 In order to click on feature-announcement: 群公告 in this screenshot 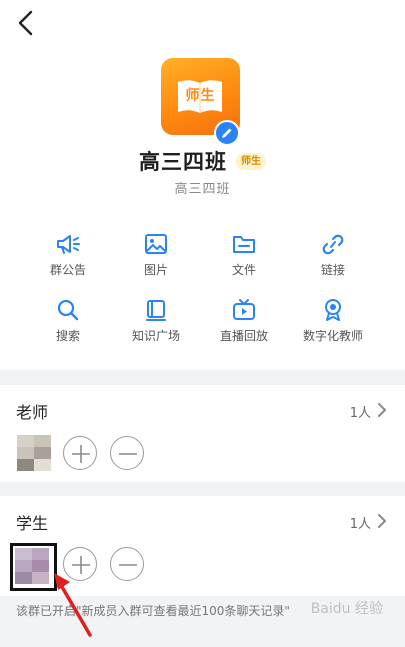, I will do `click(68, 255)`.